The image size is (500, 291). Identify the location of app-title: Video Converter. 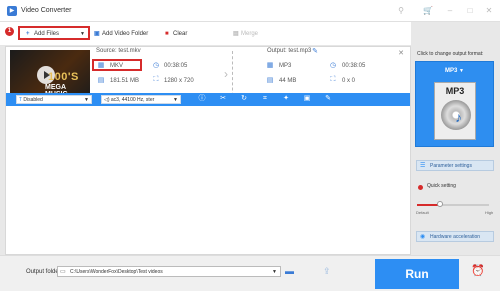
(46, 10).